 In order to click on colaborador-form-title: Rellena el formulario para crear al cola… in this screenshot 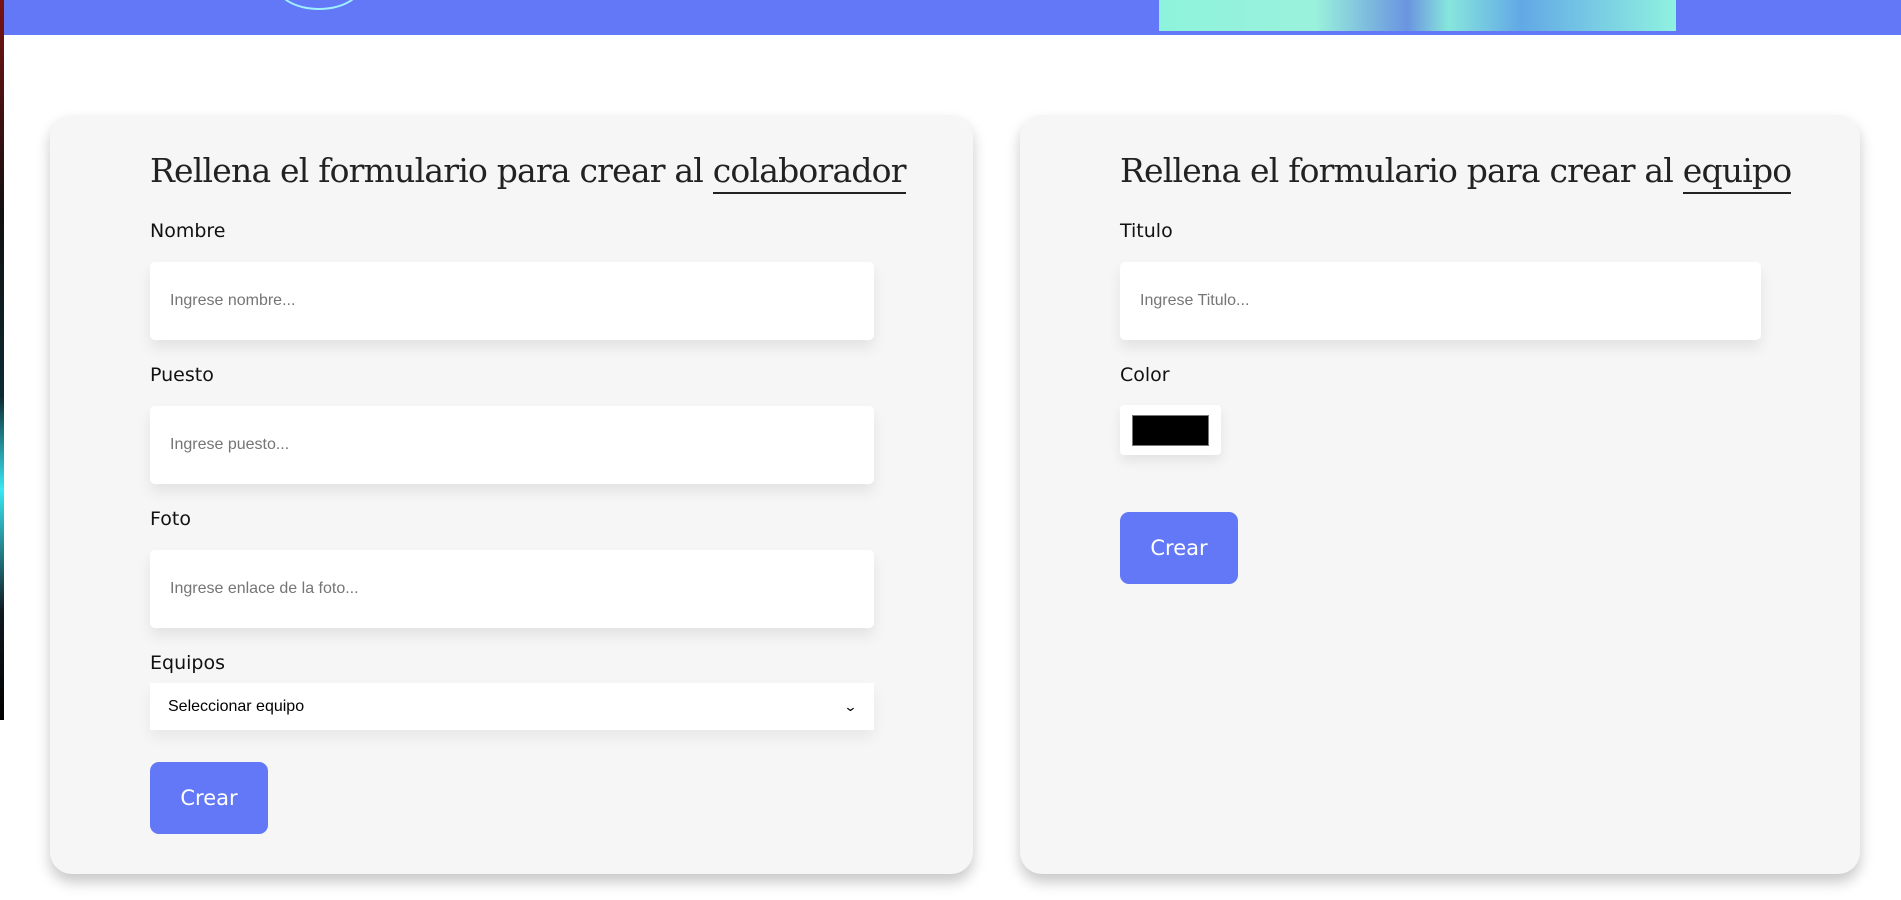, I will do `click(528, 171)`.